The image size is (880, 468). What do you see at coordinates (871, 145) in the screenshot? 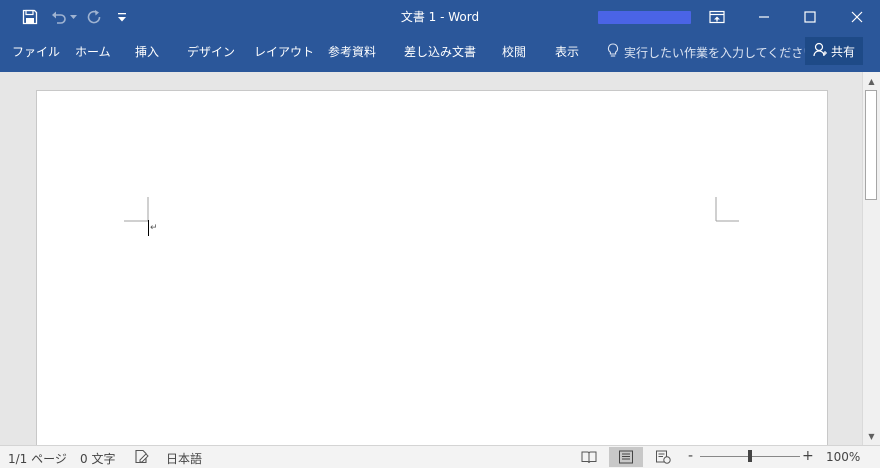
I see `scrollbar-thumb` at bounding box center [871, 145].